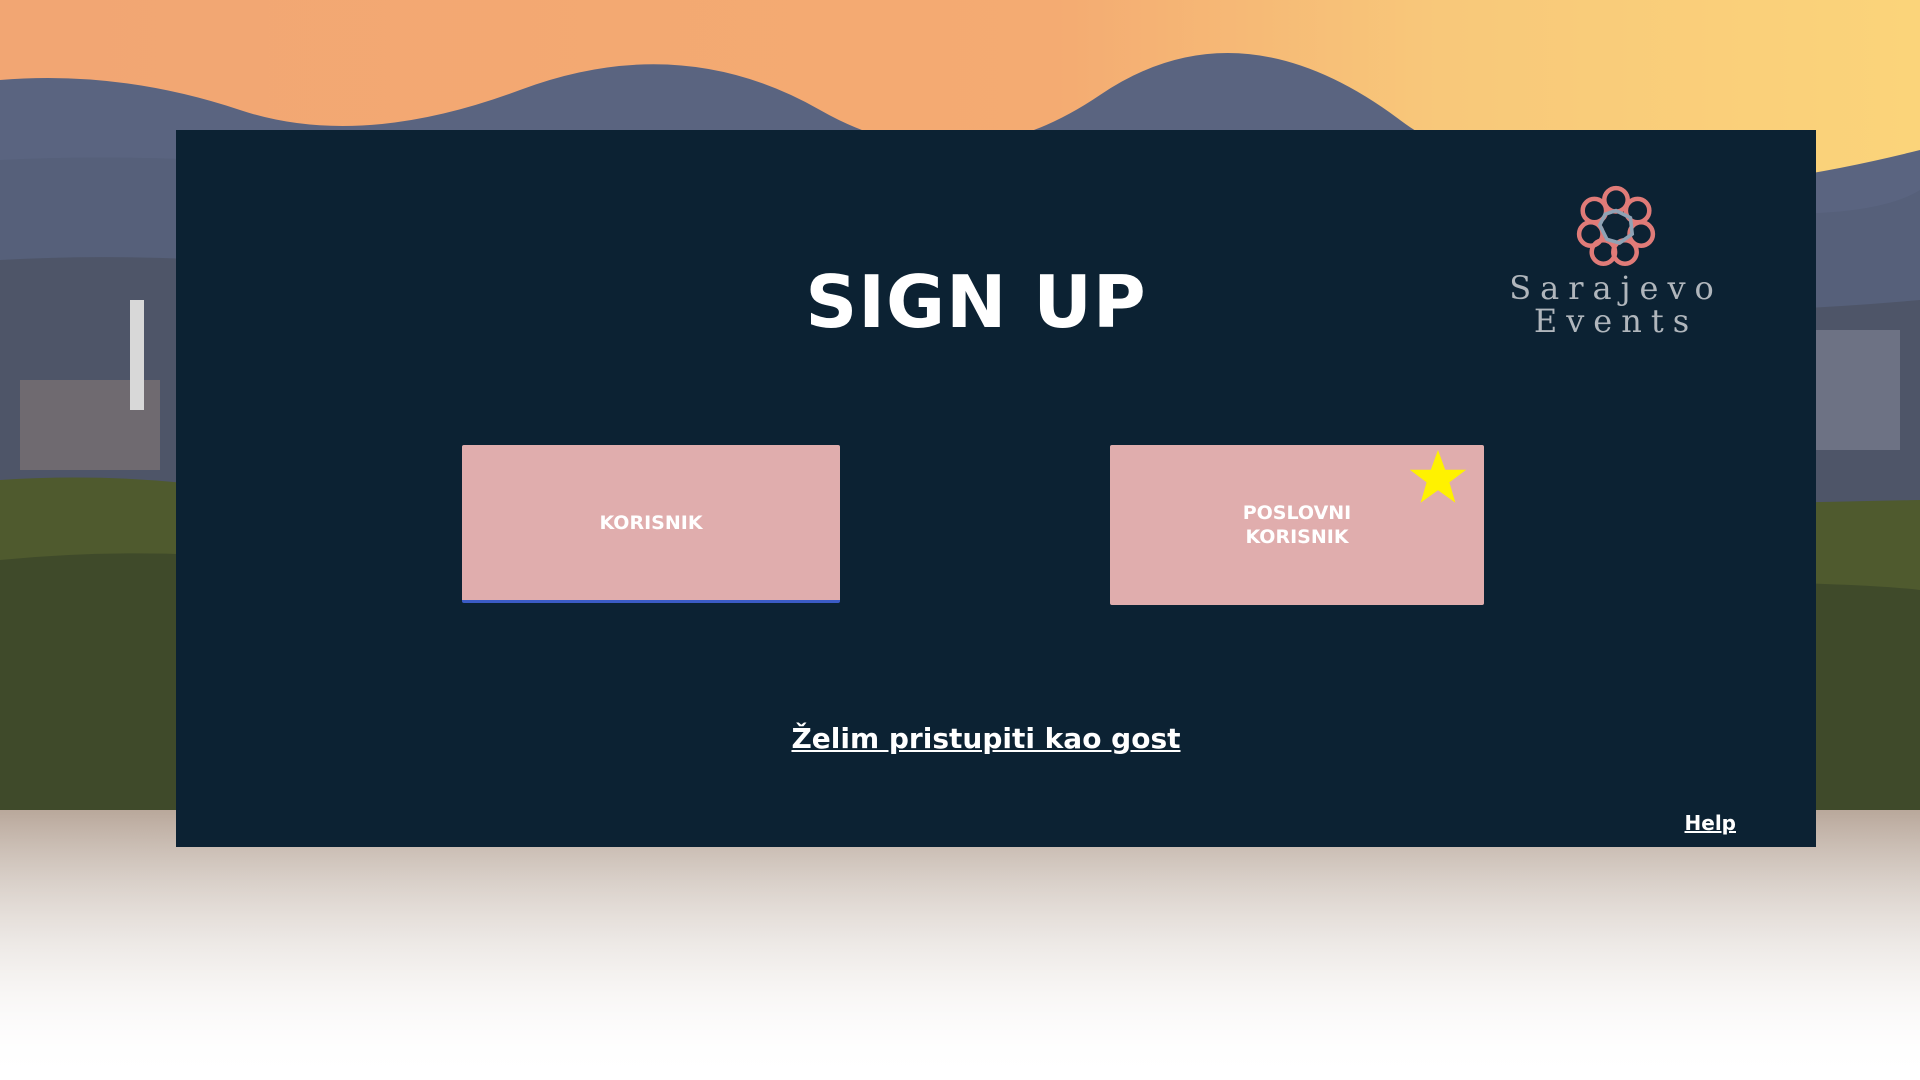 The image size is (1920, 1080). Describe the element at coordinates (986, 738) in the screenshot. I see `guest-access-link: Želim pristupiti kao gost` at that location.